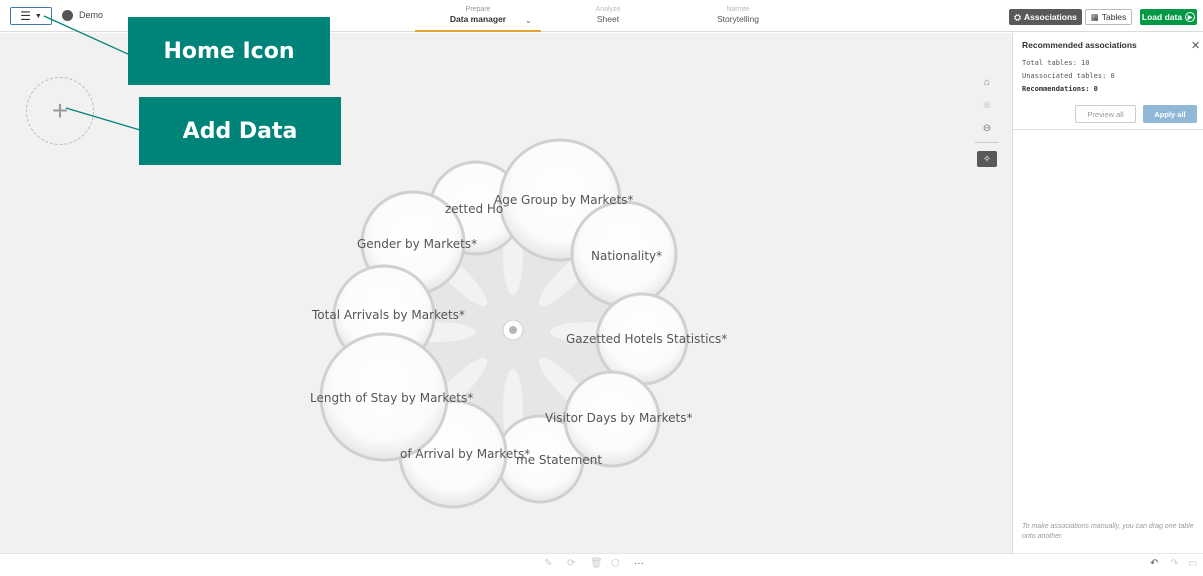 Image resolution: width=1203 pixels, height=576 pixels. Describe the element at coordinates (1079, 45) in the screenshot. I see `panel-title: Recommended associations` at that location.